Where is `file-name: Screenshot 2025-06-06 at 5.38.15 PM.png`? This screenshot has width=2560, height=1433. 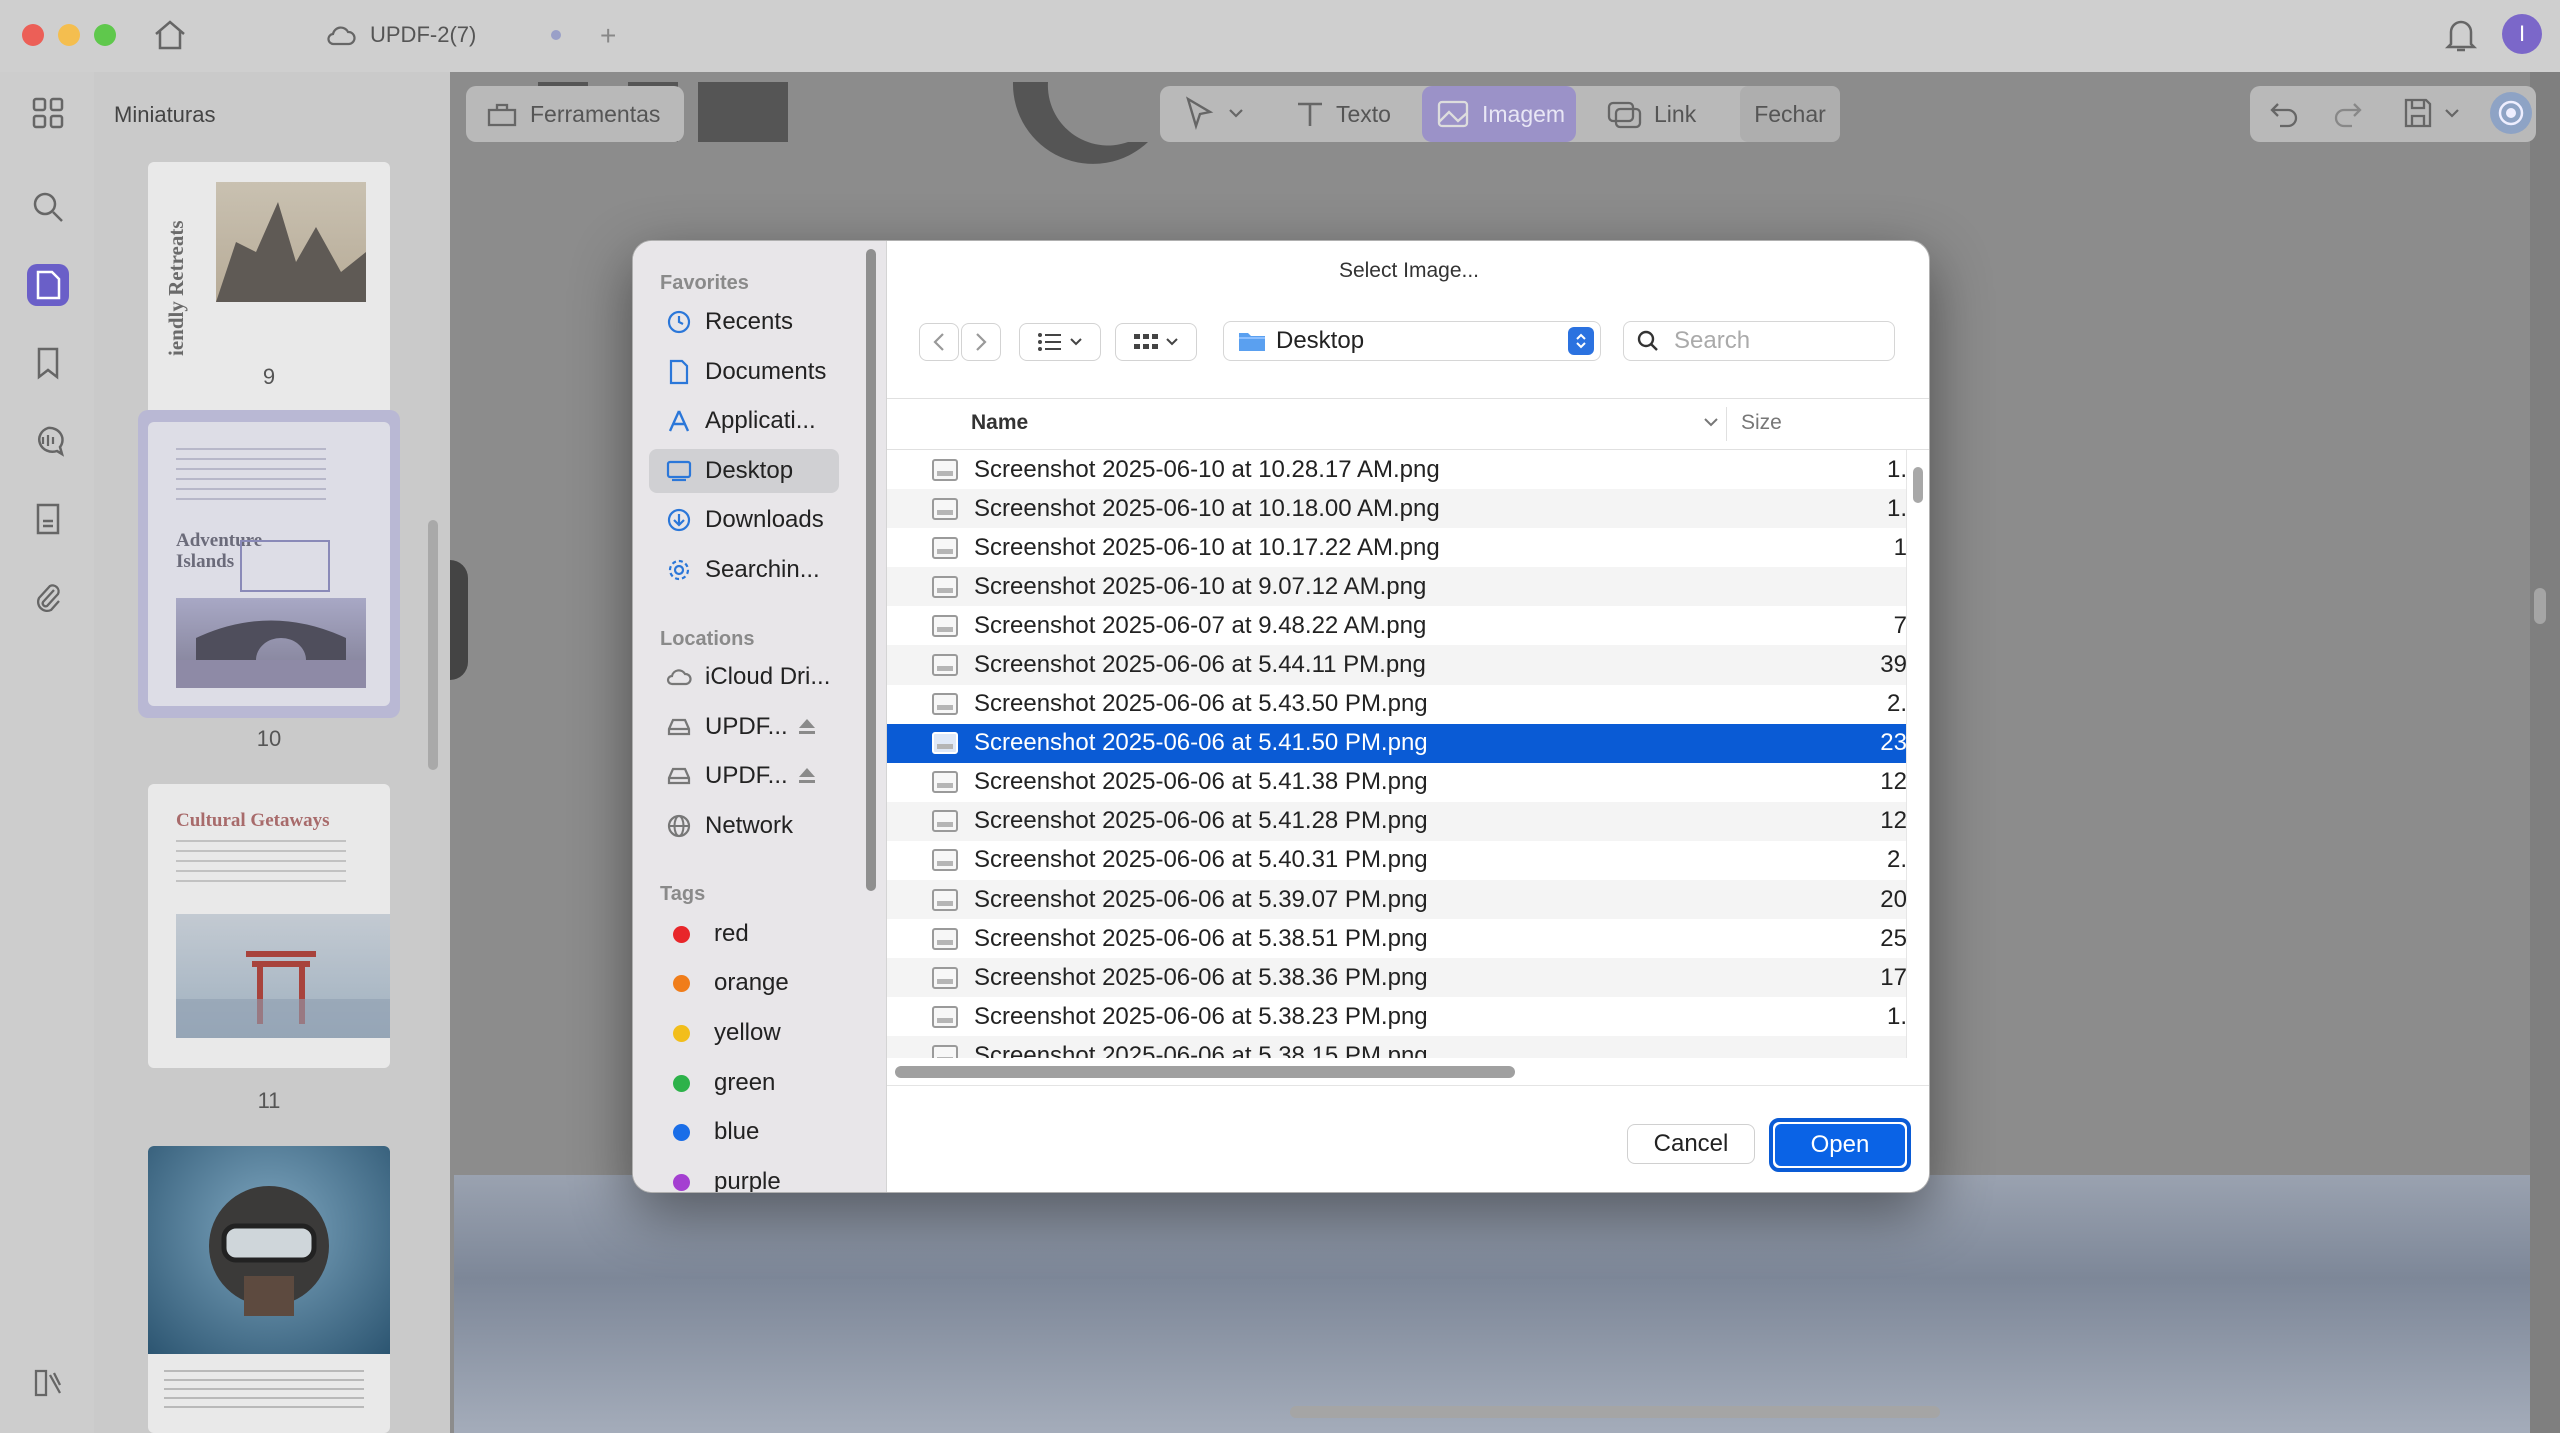 file-name: Screenshot 2025-06-06 at 5.38.15 PM.png is located at coordinates (1201, 1049).